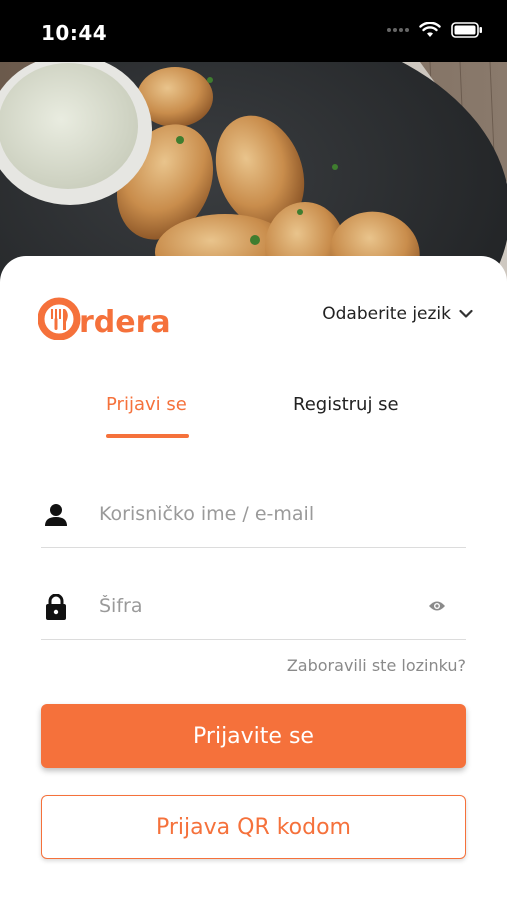 This screenshot has height=900, width=507. Describe the element at coordinates (346, 404) in the screenshot. I see `tab-register: Registruj se` at that location.